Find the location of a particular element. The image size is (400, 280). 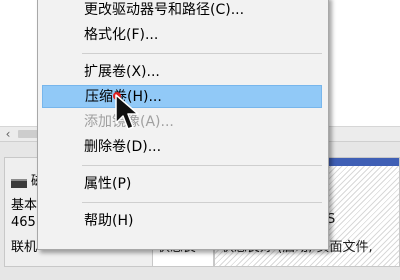

disk-type: 基本 is located at coordinates (24, 205).